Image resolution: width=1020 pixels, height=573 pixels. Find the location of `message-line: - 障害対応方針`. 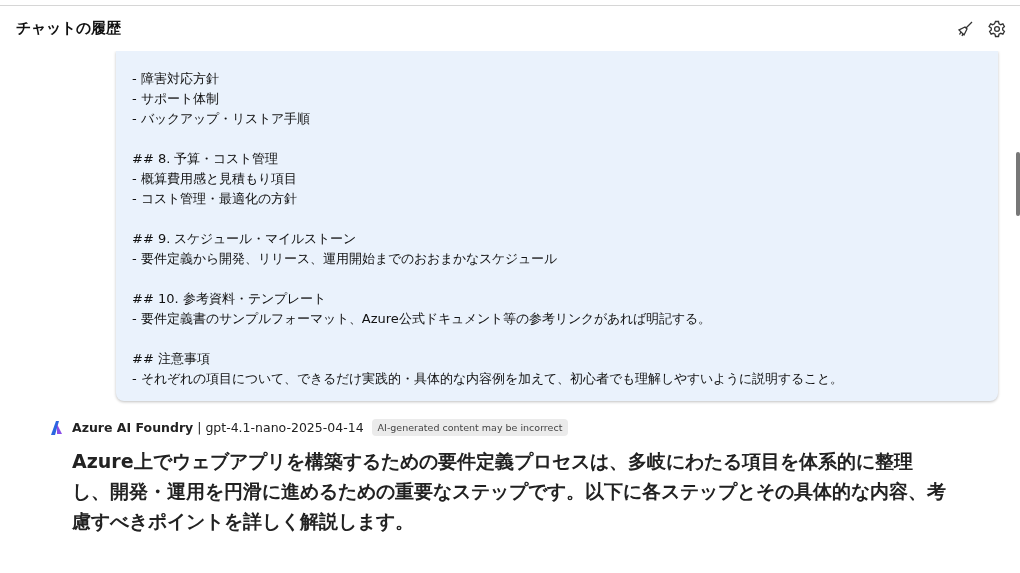

message-line: - 障害対応方針 is located at coordinates (176, 79).